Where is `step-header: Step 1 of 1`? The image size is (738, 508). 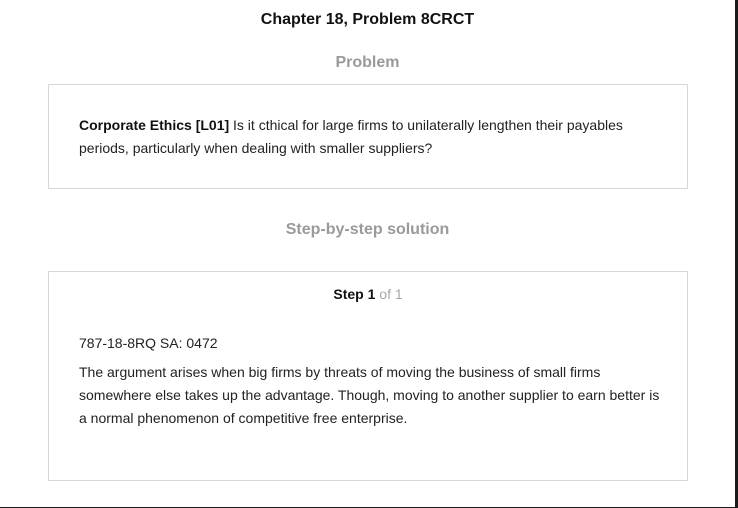
step-header: Step 1 of 1 is located at coordinates (368, 294).